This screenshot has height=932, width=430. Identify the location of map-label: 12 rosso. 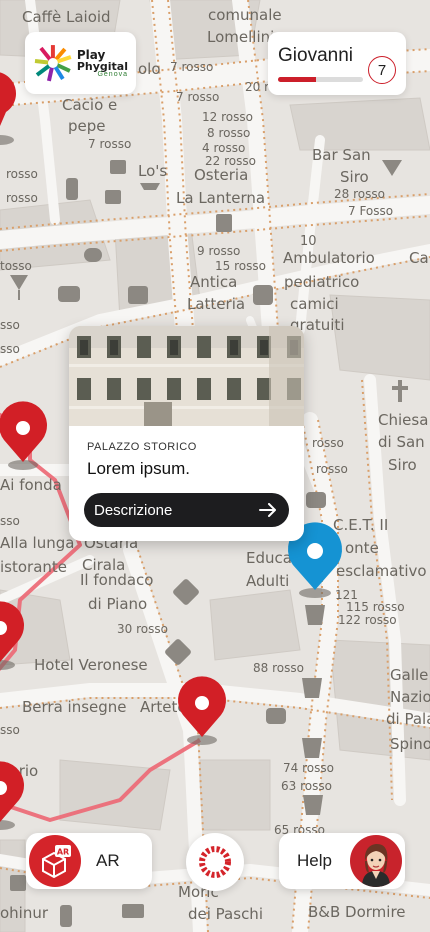
(227, 117).